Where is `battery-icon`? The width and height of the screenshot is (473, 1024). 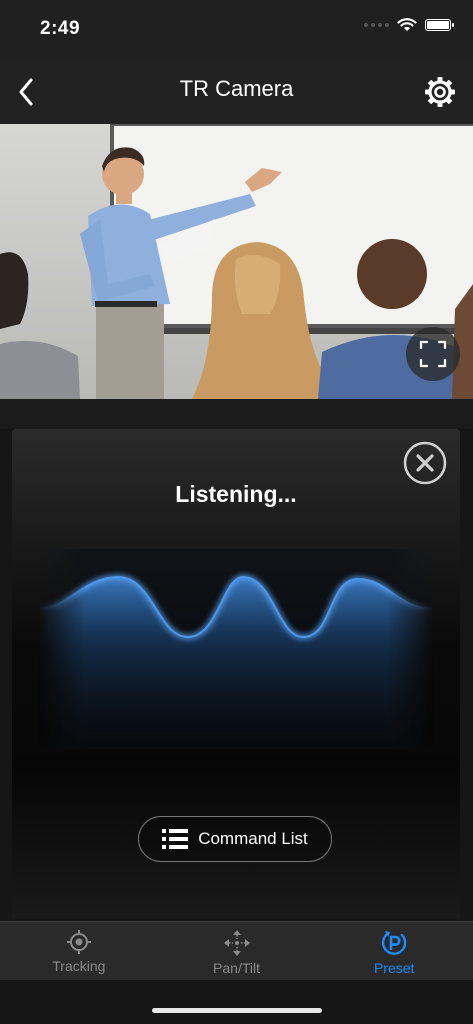 battery-icon is located at coordinates (439, 25).